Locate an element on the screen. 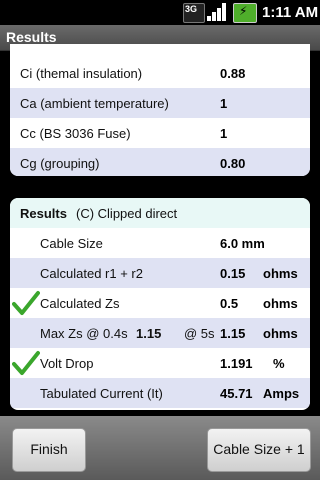 The image size is (320, 480). tabulated-current-label: Tabulated Current (It) is located at coordinates (101, 393).